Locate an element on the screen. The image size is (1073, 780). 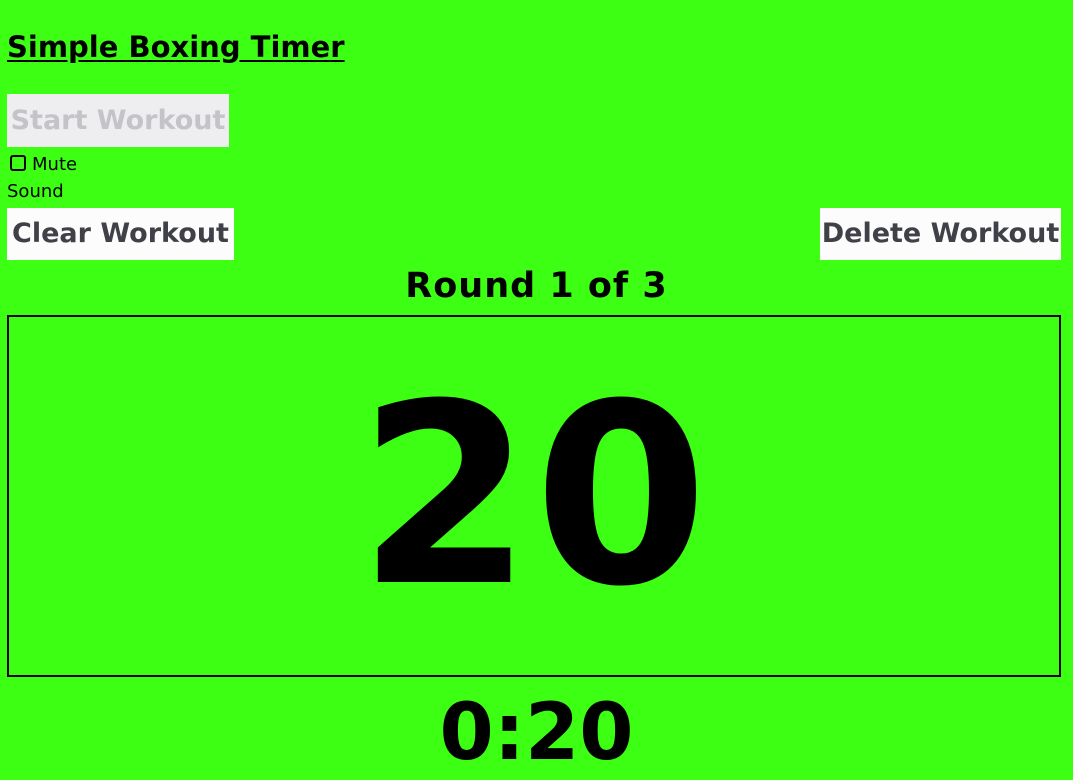
clear-workout-button: Clear Workout is located at coordinates (120, 234).